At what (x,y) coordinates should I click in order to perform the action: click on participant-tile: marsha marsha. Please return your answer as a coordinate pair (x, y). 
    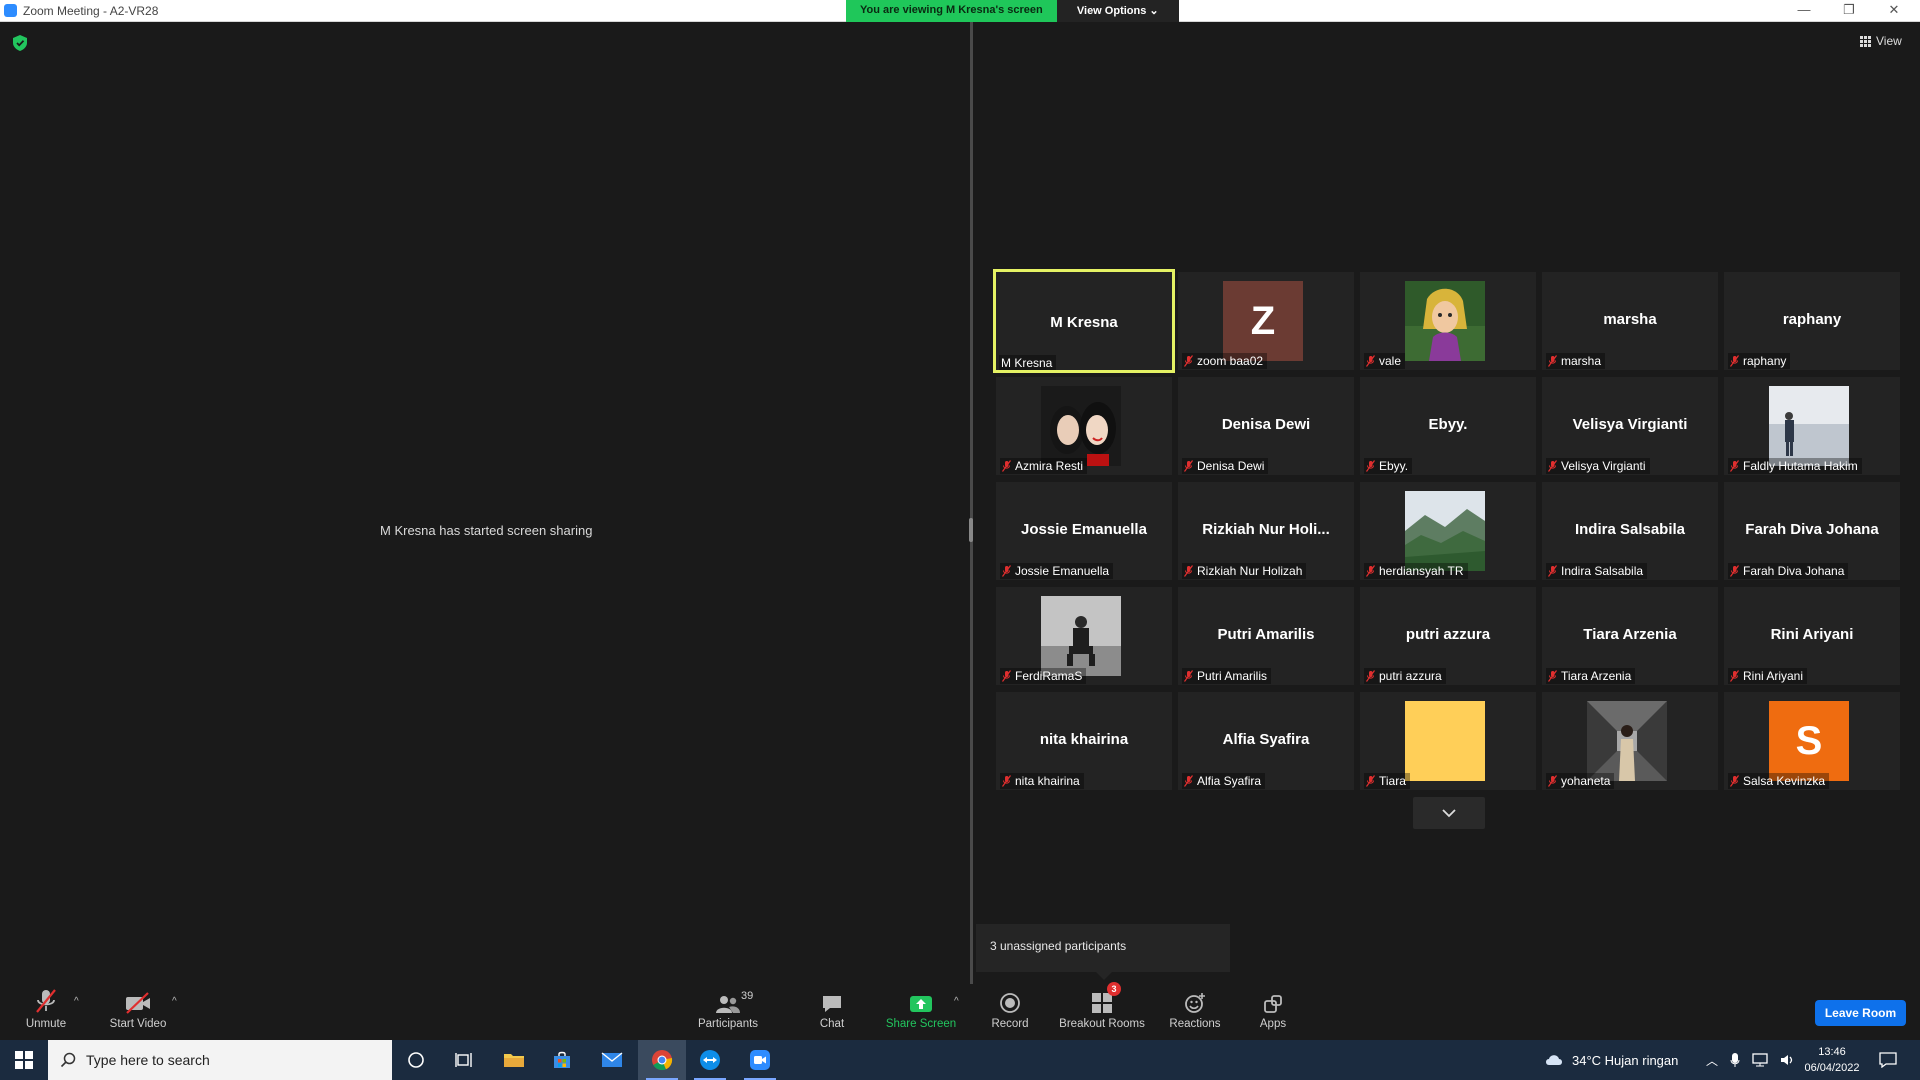
    Looking at the image, I should click on (1630, 321).